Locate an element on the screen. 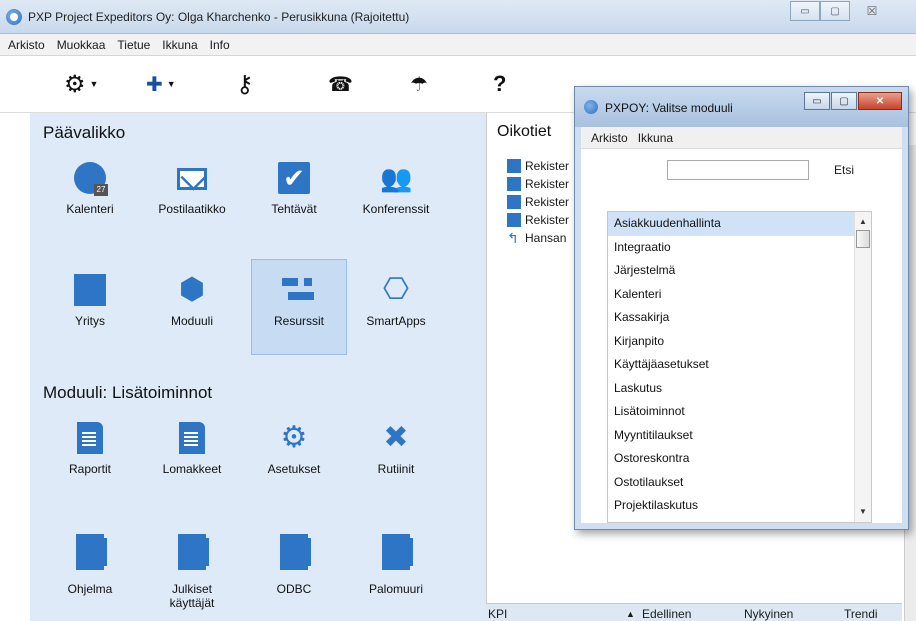  dialog-menu-ikkuna: Ikkuna is located at coordinates (655, 138).